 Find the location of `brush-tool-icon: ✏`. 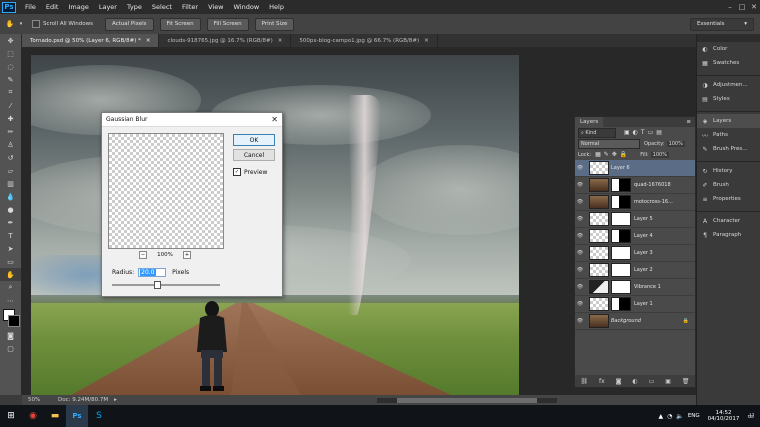

brush-tool-icon: ✏ is located at coordinates (10, 131).